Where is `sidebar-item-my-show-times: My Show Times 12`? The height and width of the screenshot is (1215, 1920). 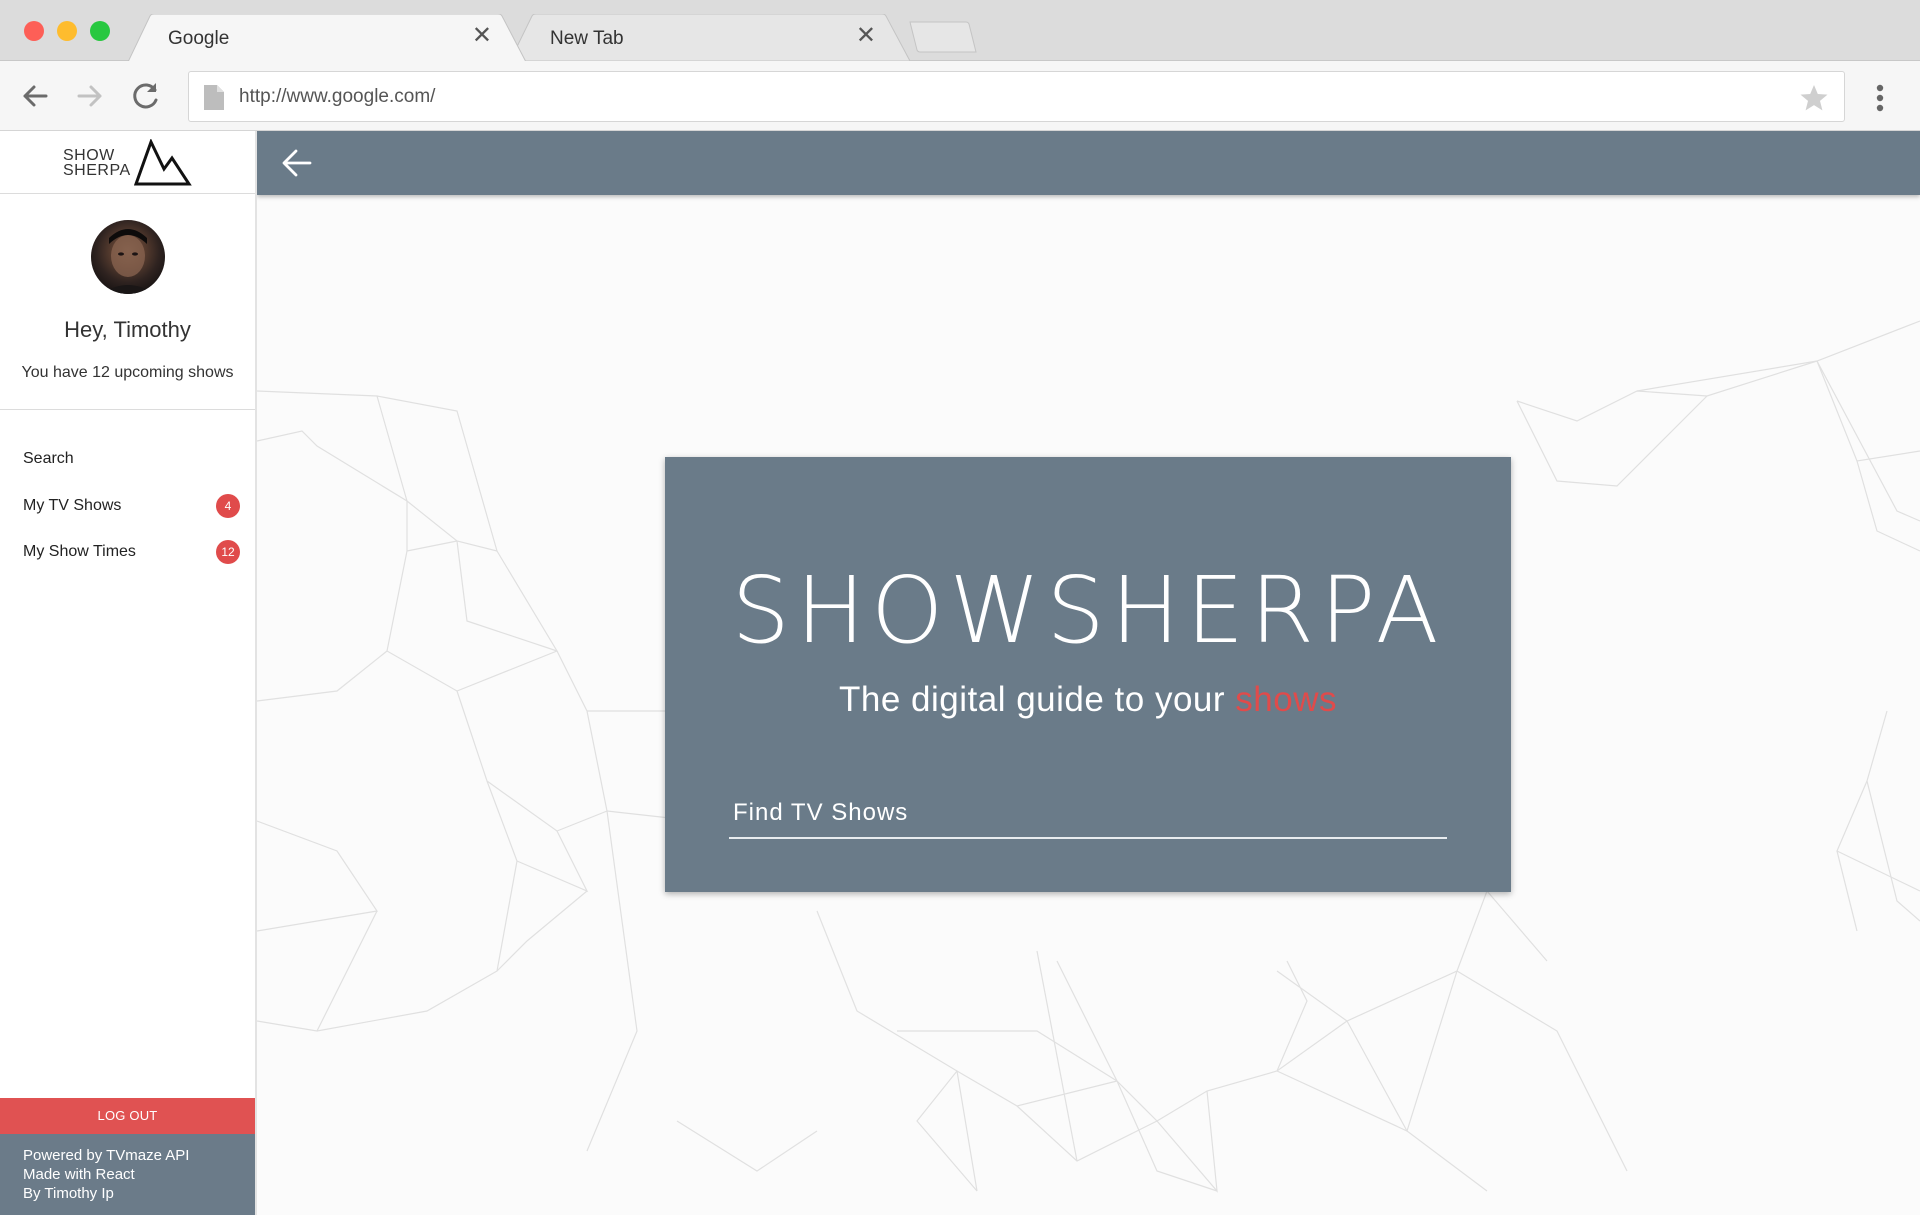 sidebar-item-my-show-times: My Show Times 12 is located at coordinates (127, 553).